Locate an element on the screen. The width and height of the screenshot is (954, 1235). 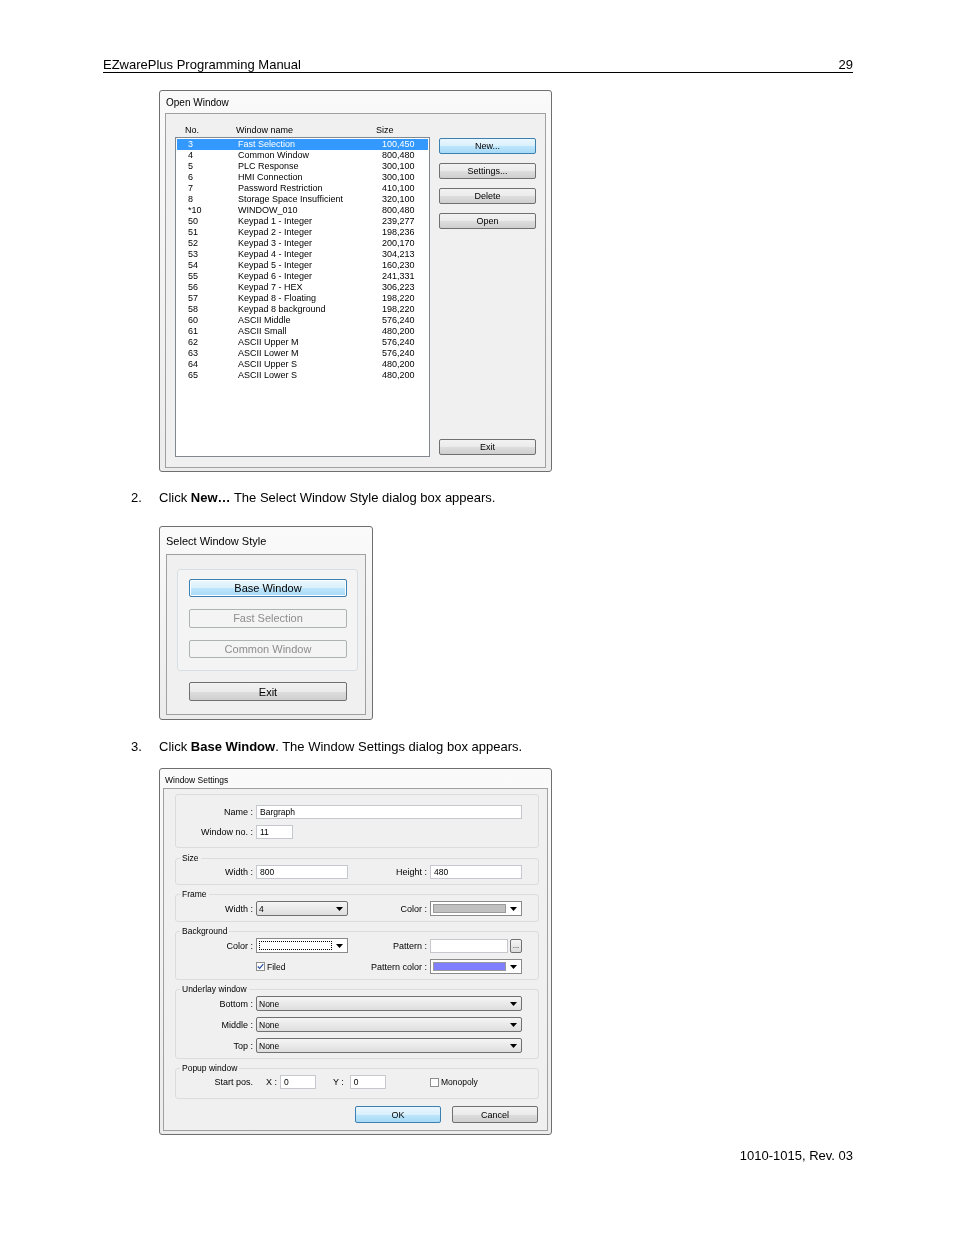
dropdown: 4 is located at coordinates (302, 908).